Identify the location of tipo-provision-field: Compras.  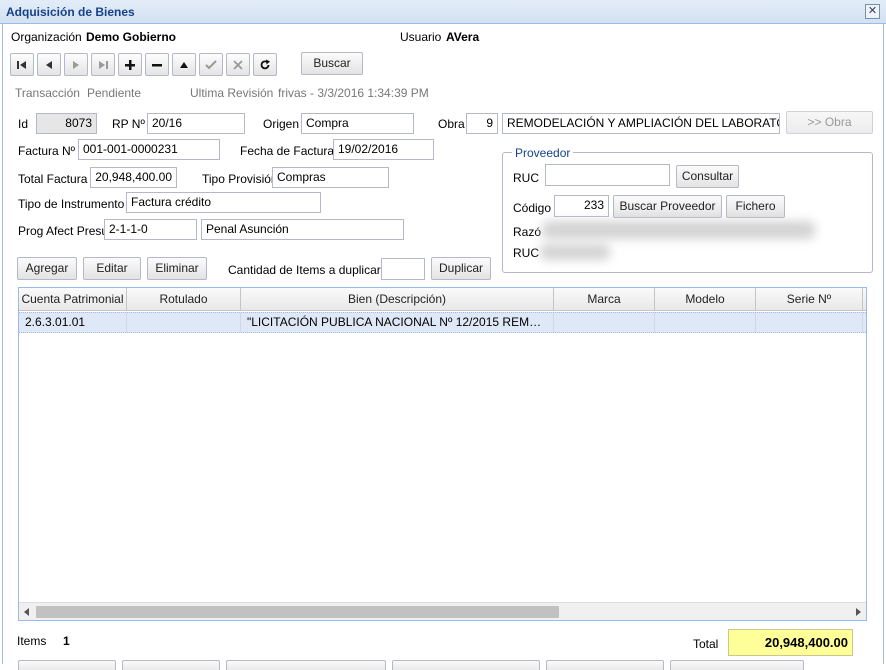
(330, 177).